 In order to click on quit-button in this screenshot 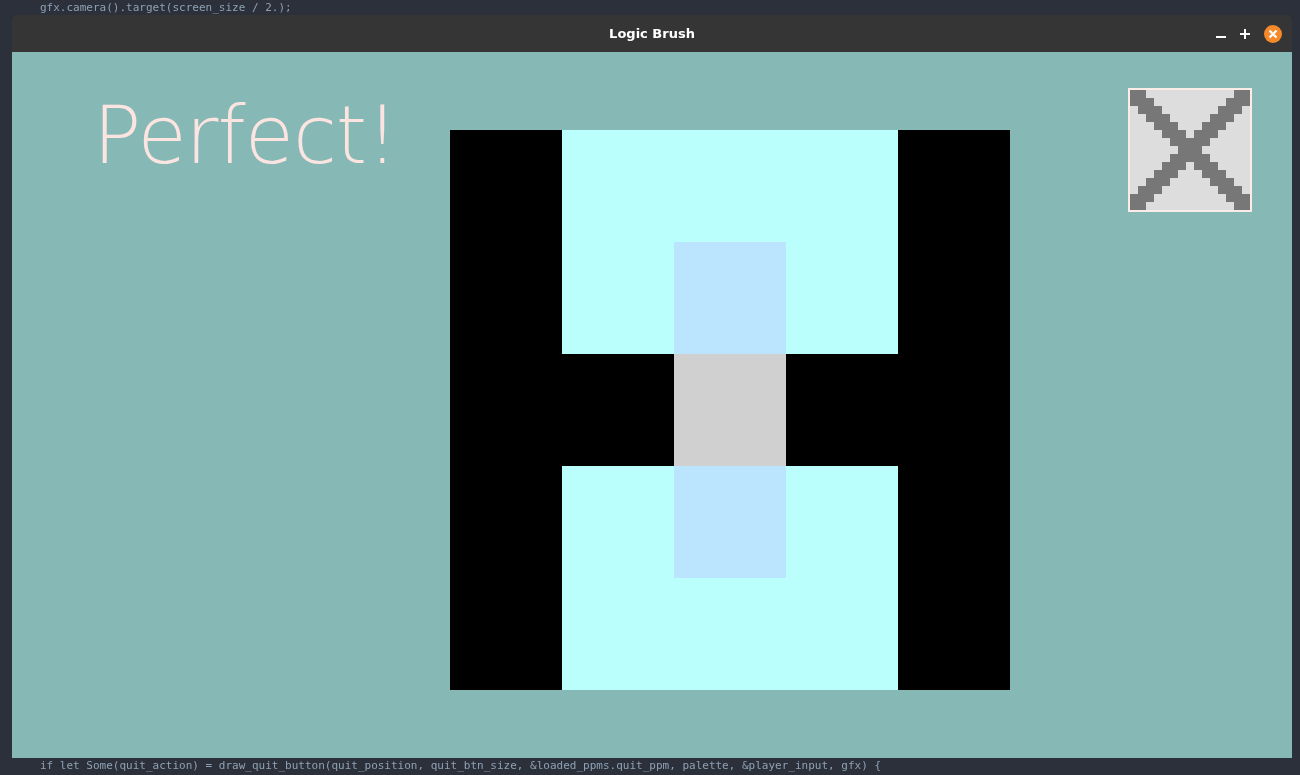, I will do `click(1190, 150)`.